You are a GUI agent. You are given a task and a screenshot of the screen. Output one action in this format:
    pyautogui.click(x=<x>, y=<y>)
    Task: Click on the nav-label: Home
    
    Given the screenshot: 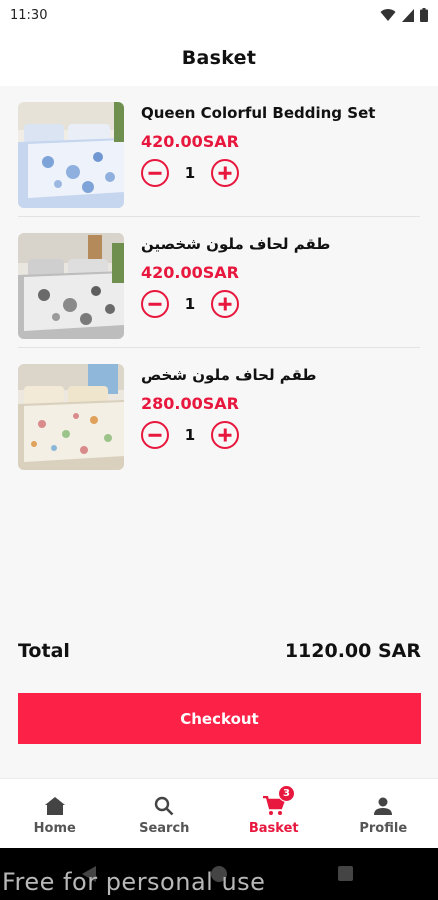 What is the action you would take?
    pyautogui.click(x=54, y=828)
    